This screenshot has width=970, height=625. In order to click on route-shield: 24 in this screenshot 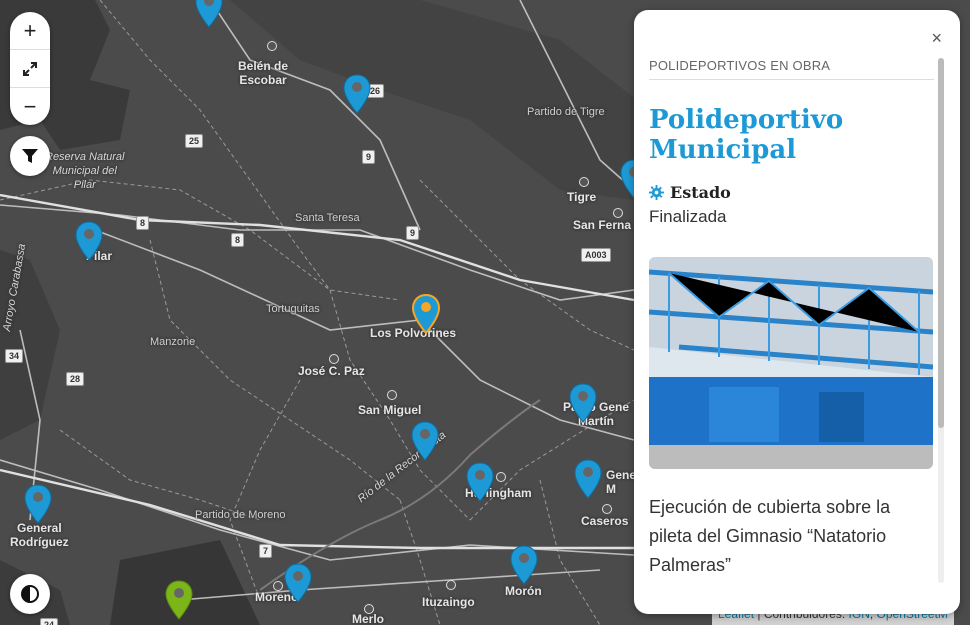, I will do `click(49, 621)`.